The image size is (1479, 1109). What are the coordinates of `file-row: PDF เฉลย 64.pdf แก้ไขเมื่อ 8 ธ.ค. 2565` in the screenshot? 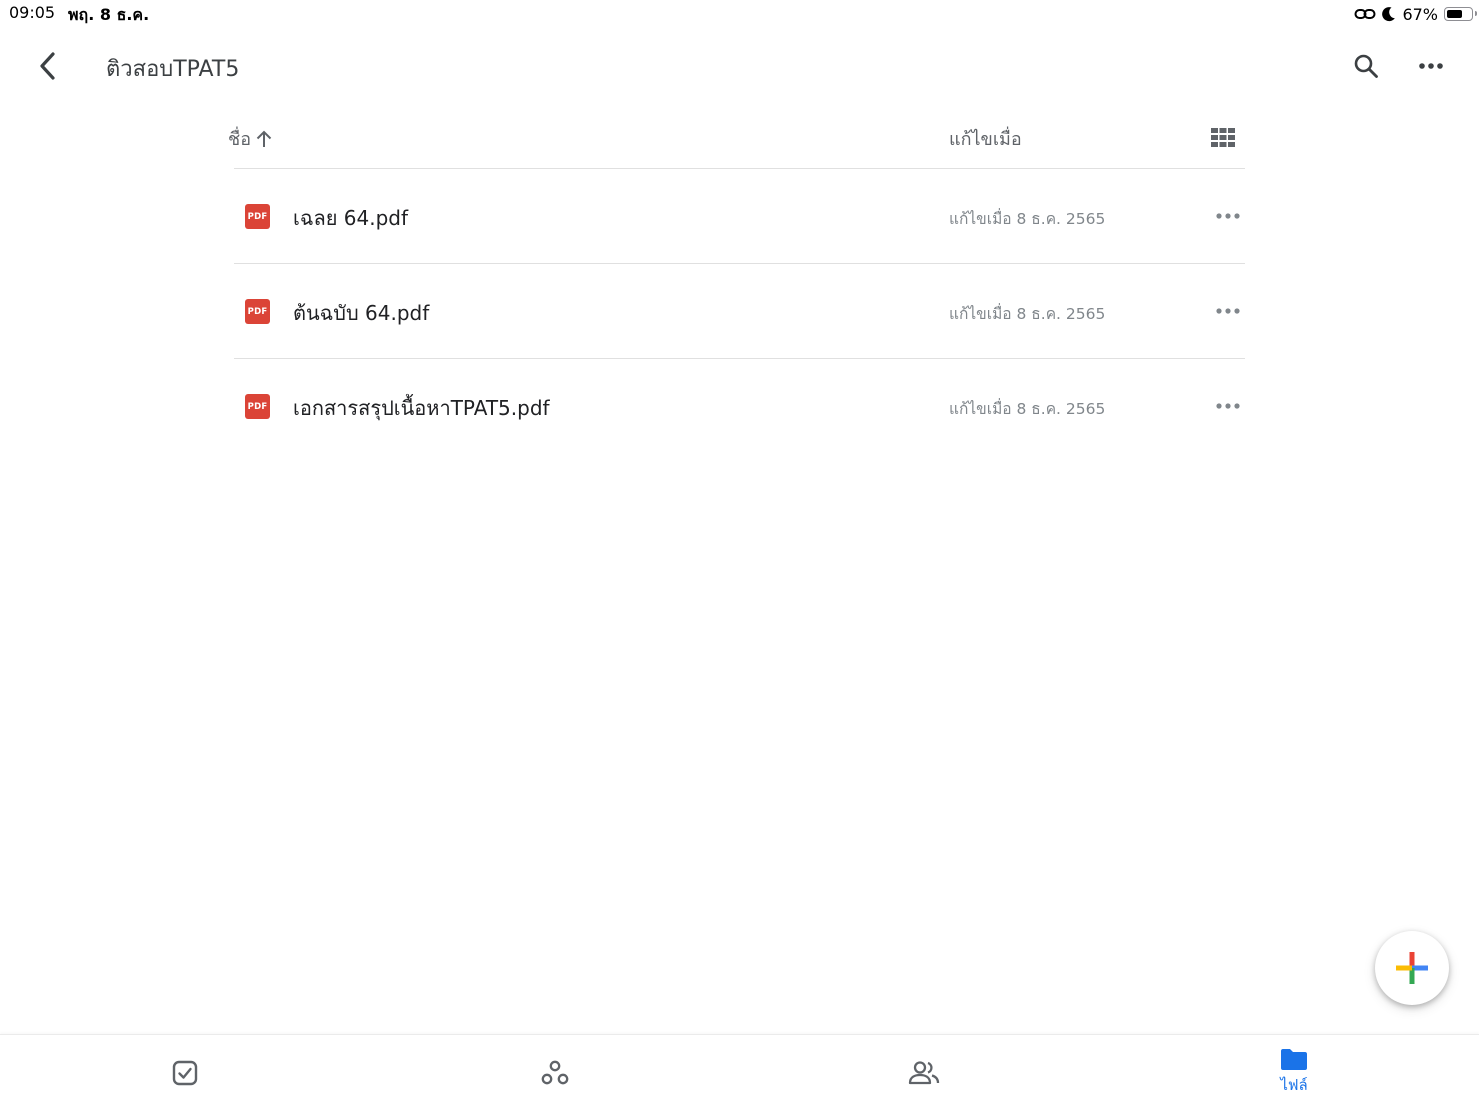 It's located at (739, 216).